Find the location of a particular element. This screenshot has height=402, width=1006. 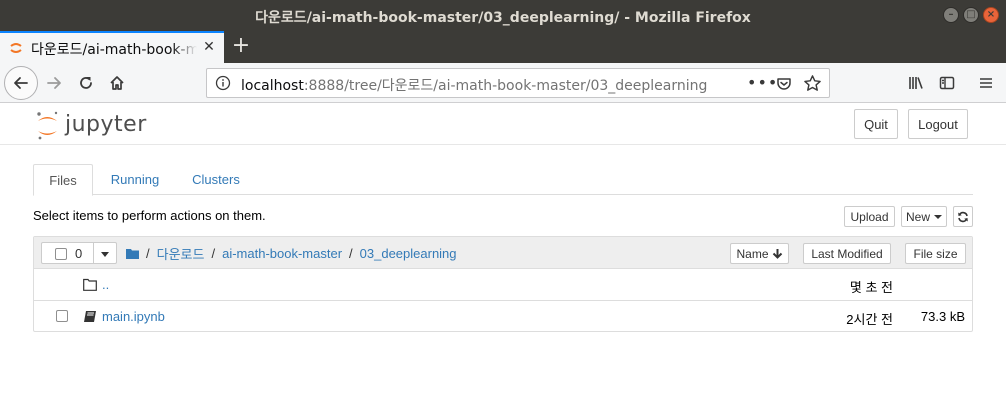

breadcrumb-item-ai-math-book-master: ai-math-book-master is located at coordinates (282, 253).